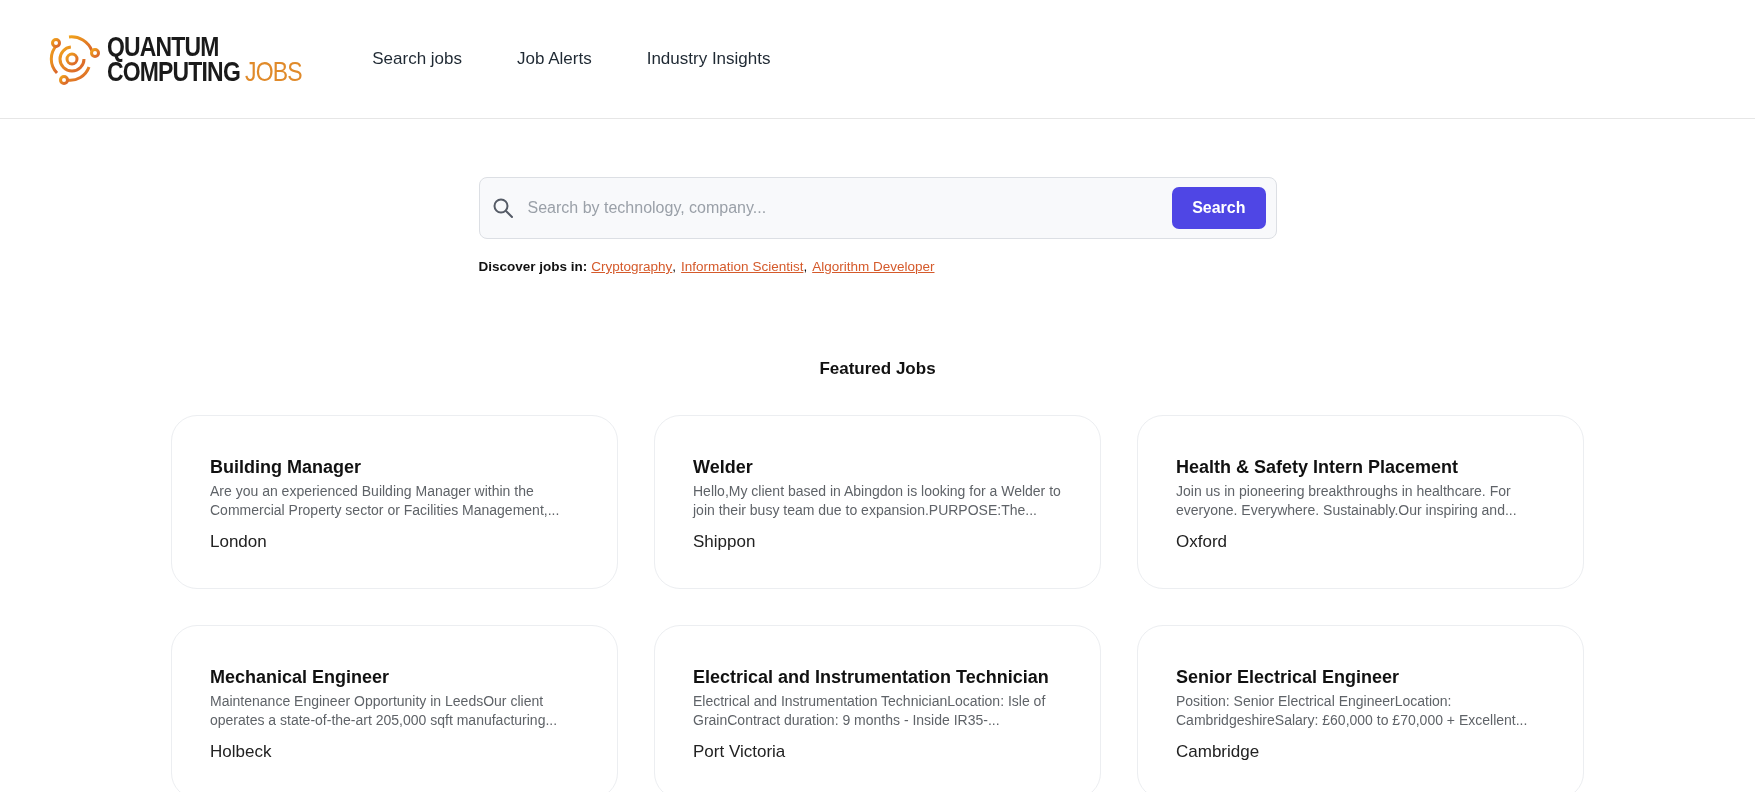  Describe the element at coordinates (740, 752) in the screenshot. I see `job-location: Port Victoria` at that location.